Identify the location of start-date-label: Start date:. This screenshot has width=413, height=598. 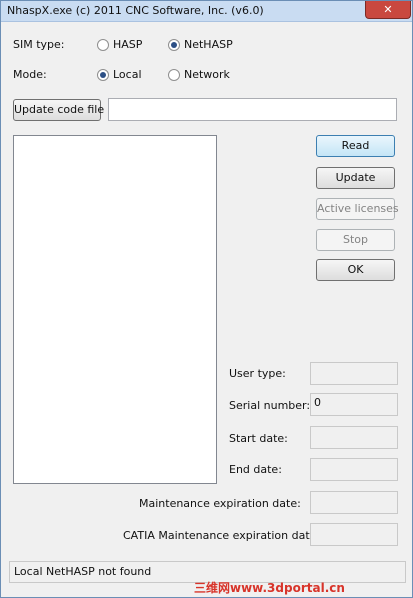
(258, 438).